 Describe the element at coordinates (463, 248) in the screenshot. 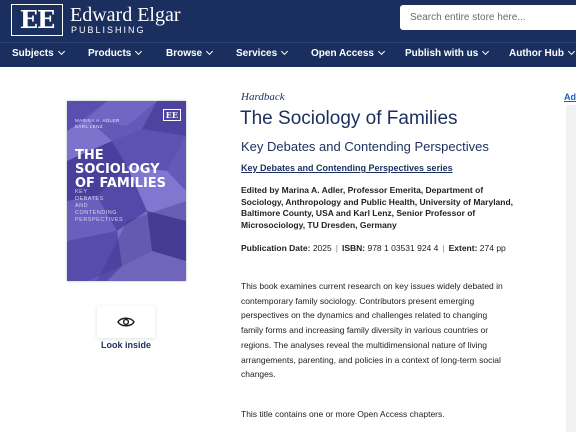

I see `extent-label: Extent:` at that location.